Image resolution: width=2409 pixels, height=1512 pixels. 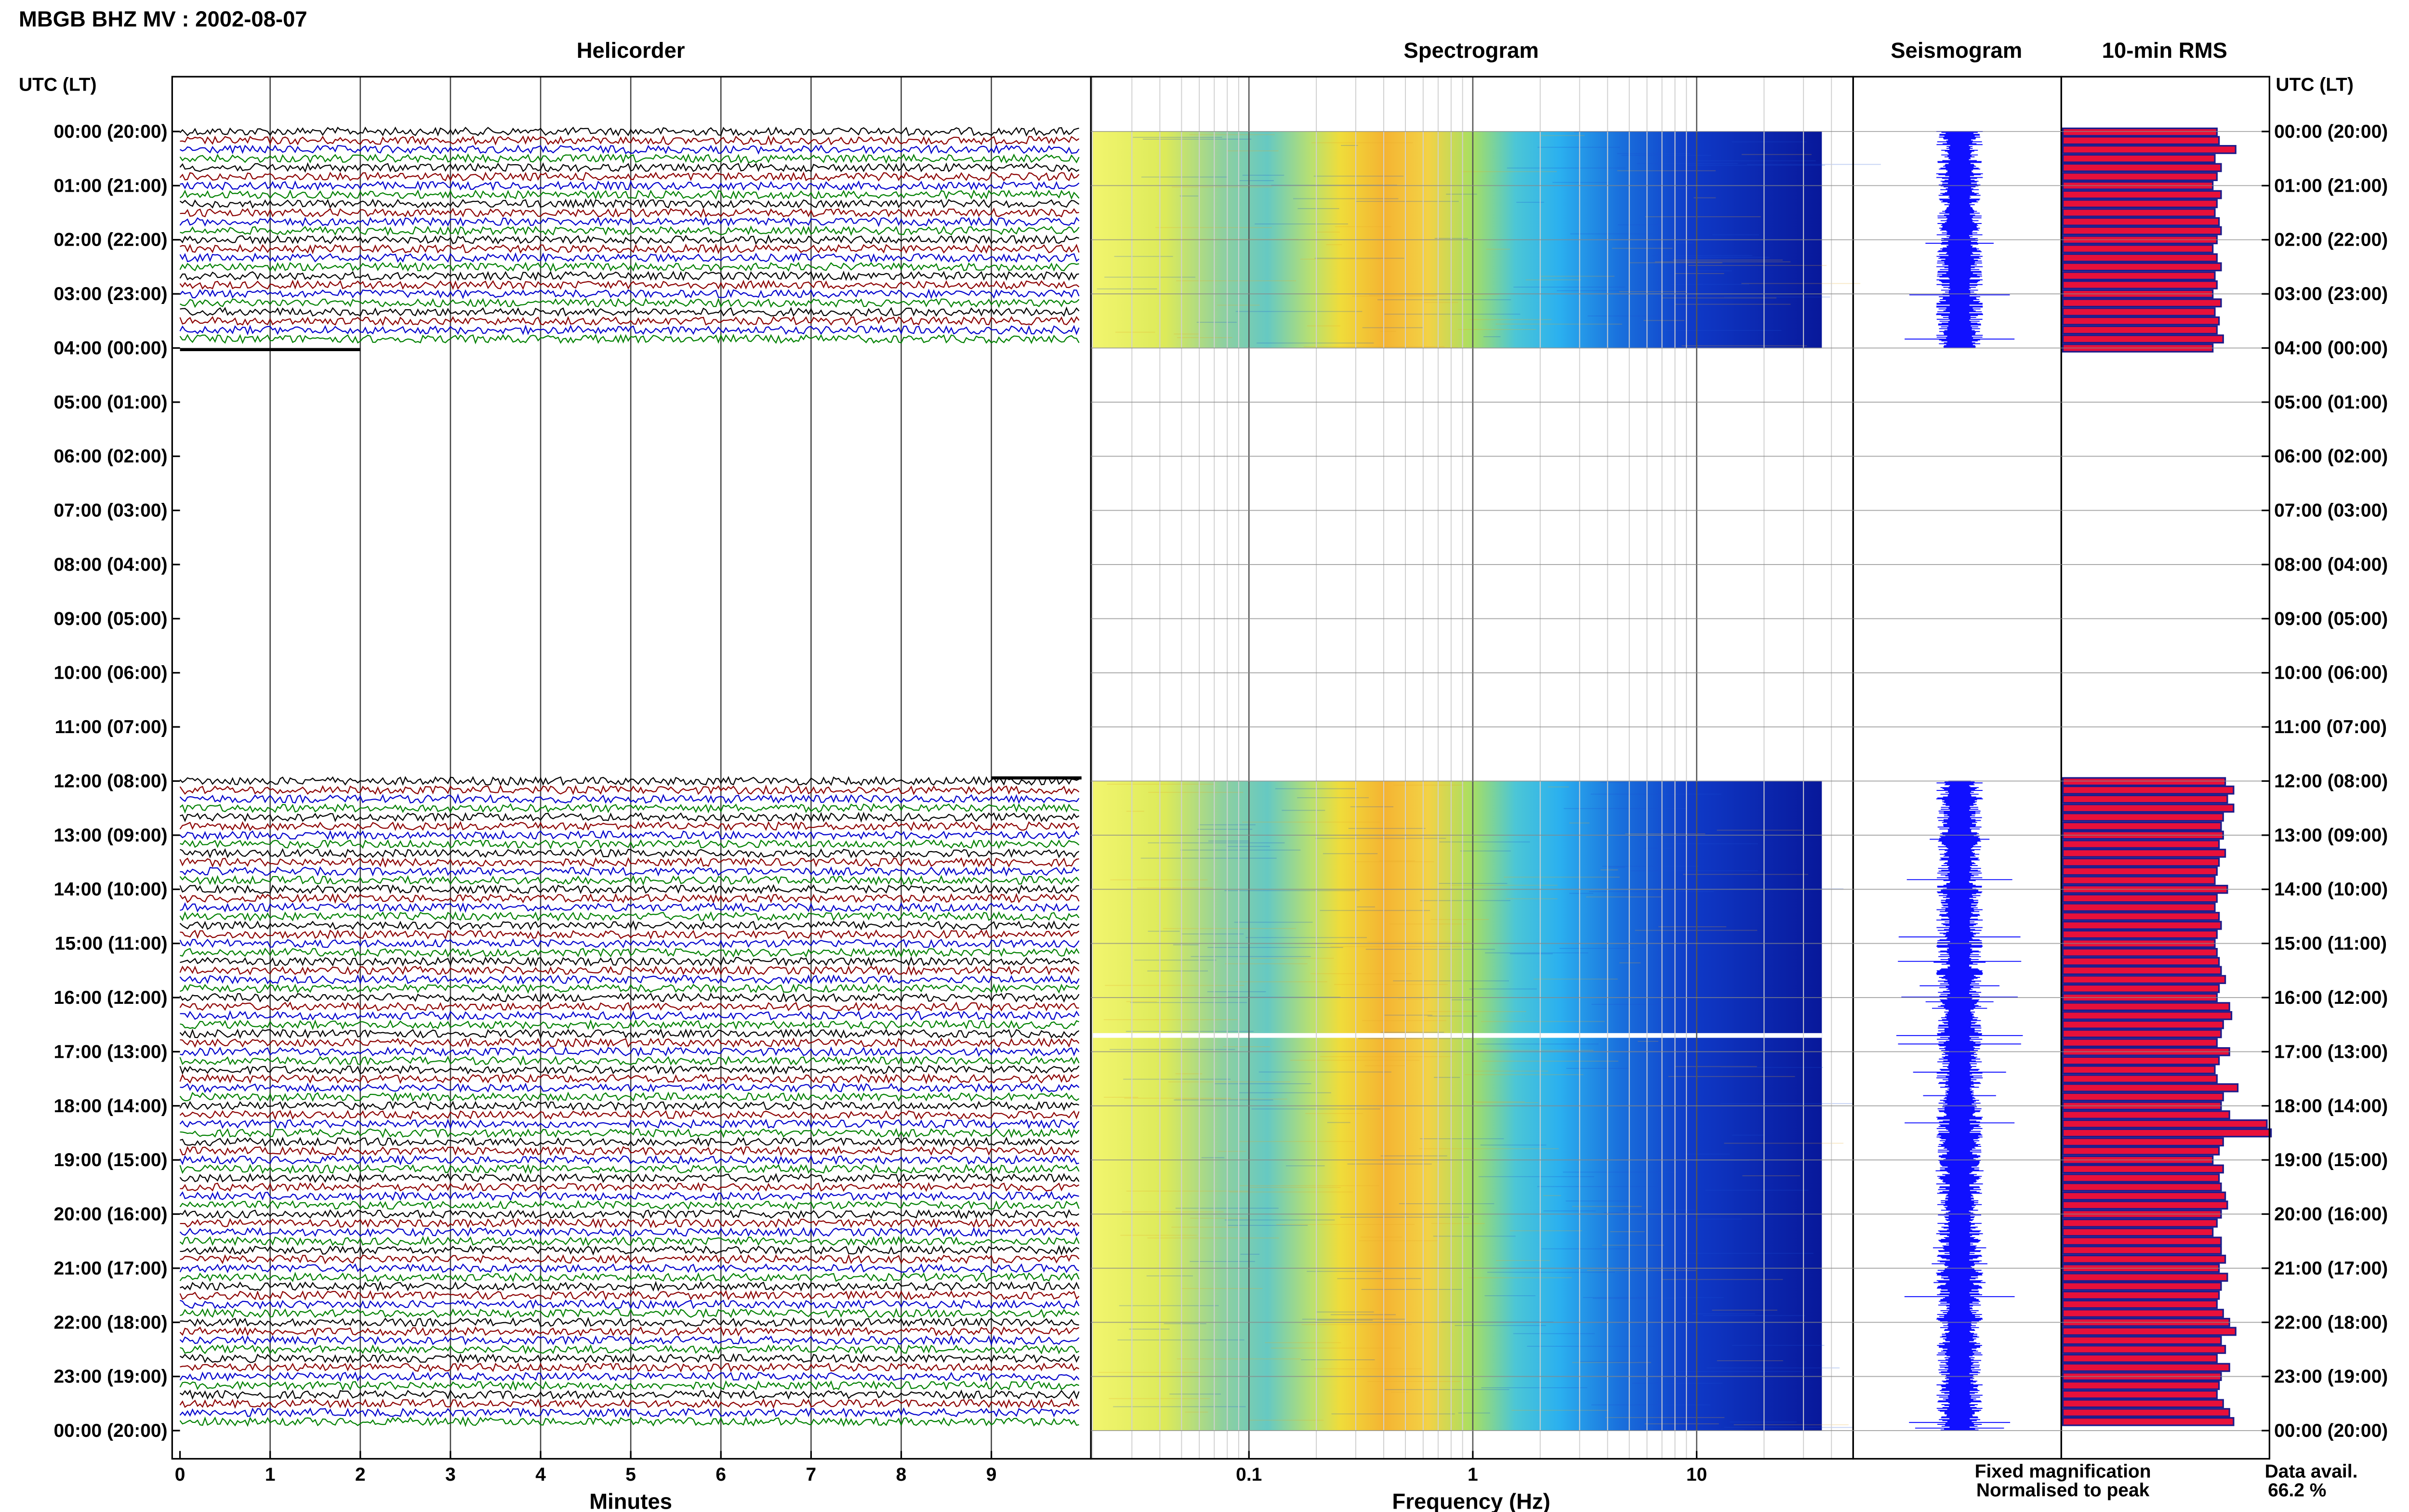 What do you see at coordinates (111, 240) in the screenshot?
I see `utc-tick-label: 02:00 (22:00)` at bounding box center [111, 240].